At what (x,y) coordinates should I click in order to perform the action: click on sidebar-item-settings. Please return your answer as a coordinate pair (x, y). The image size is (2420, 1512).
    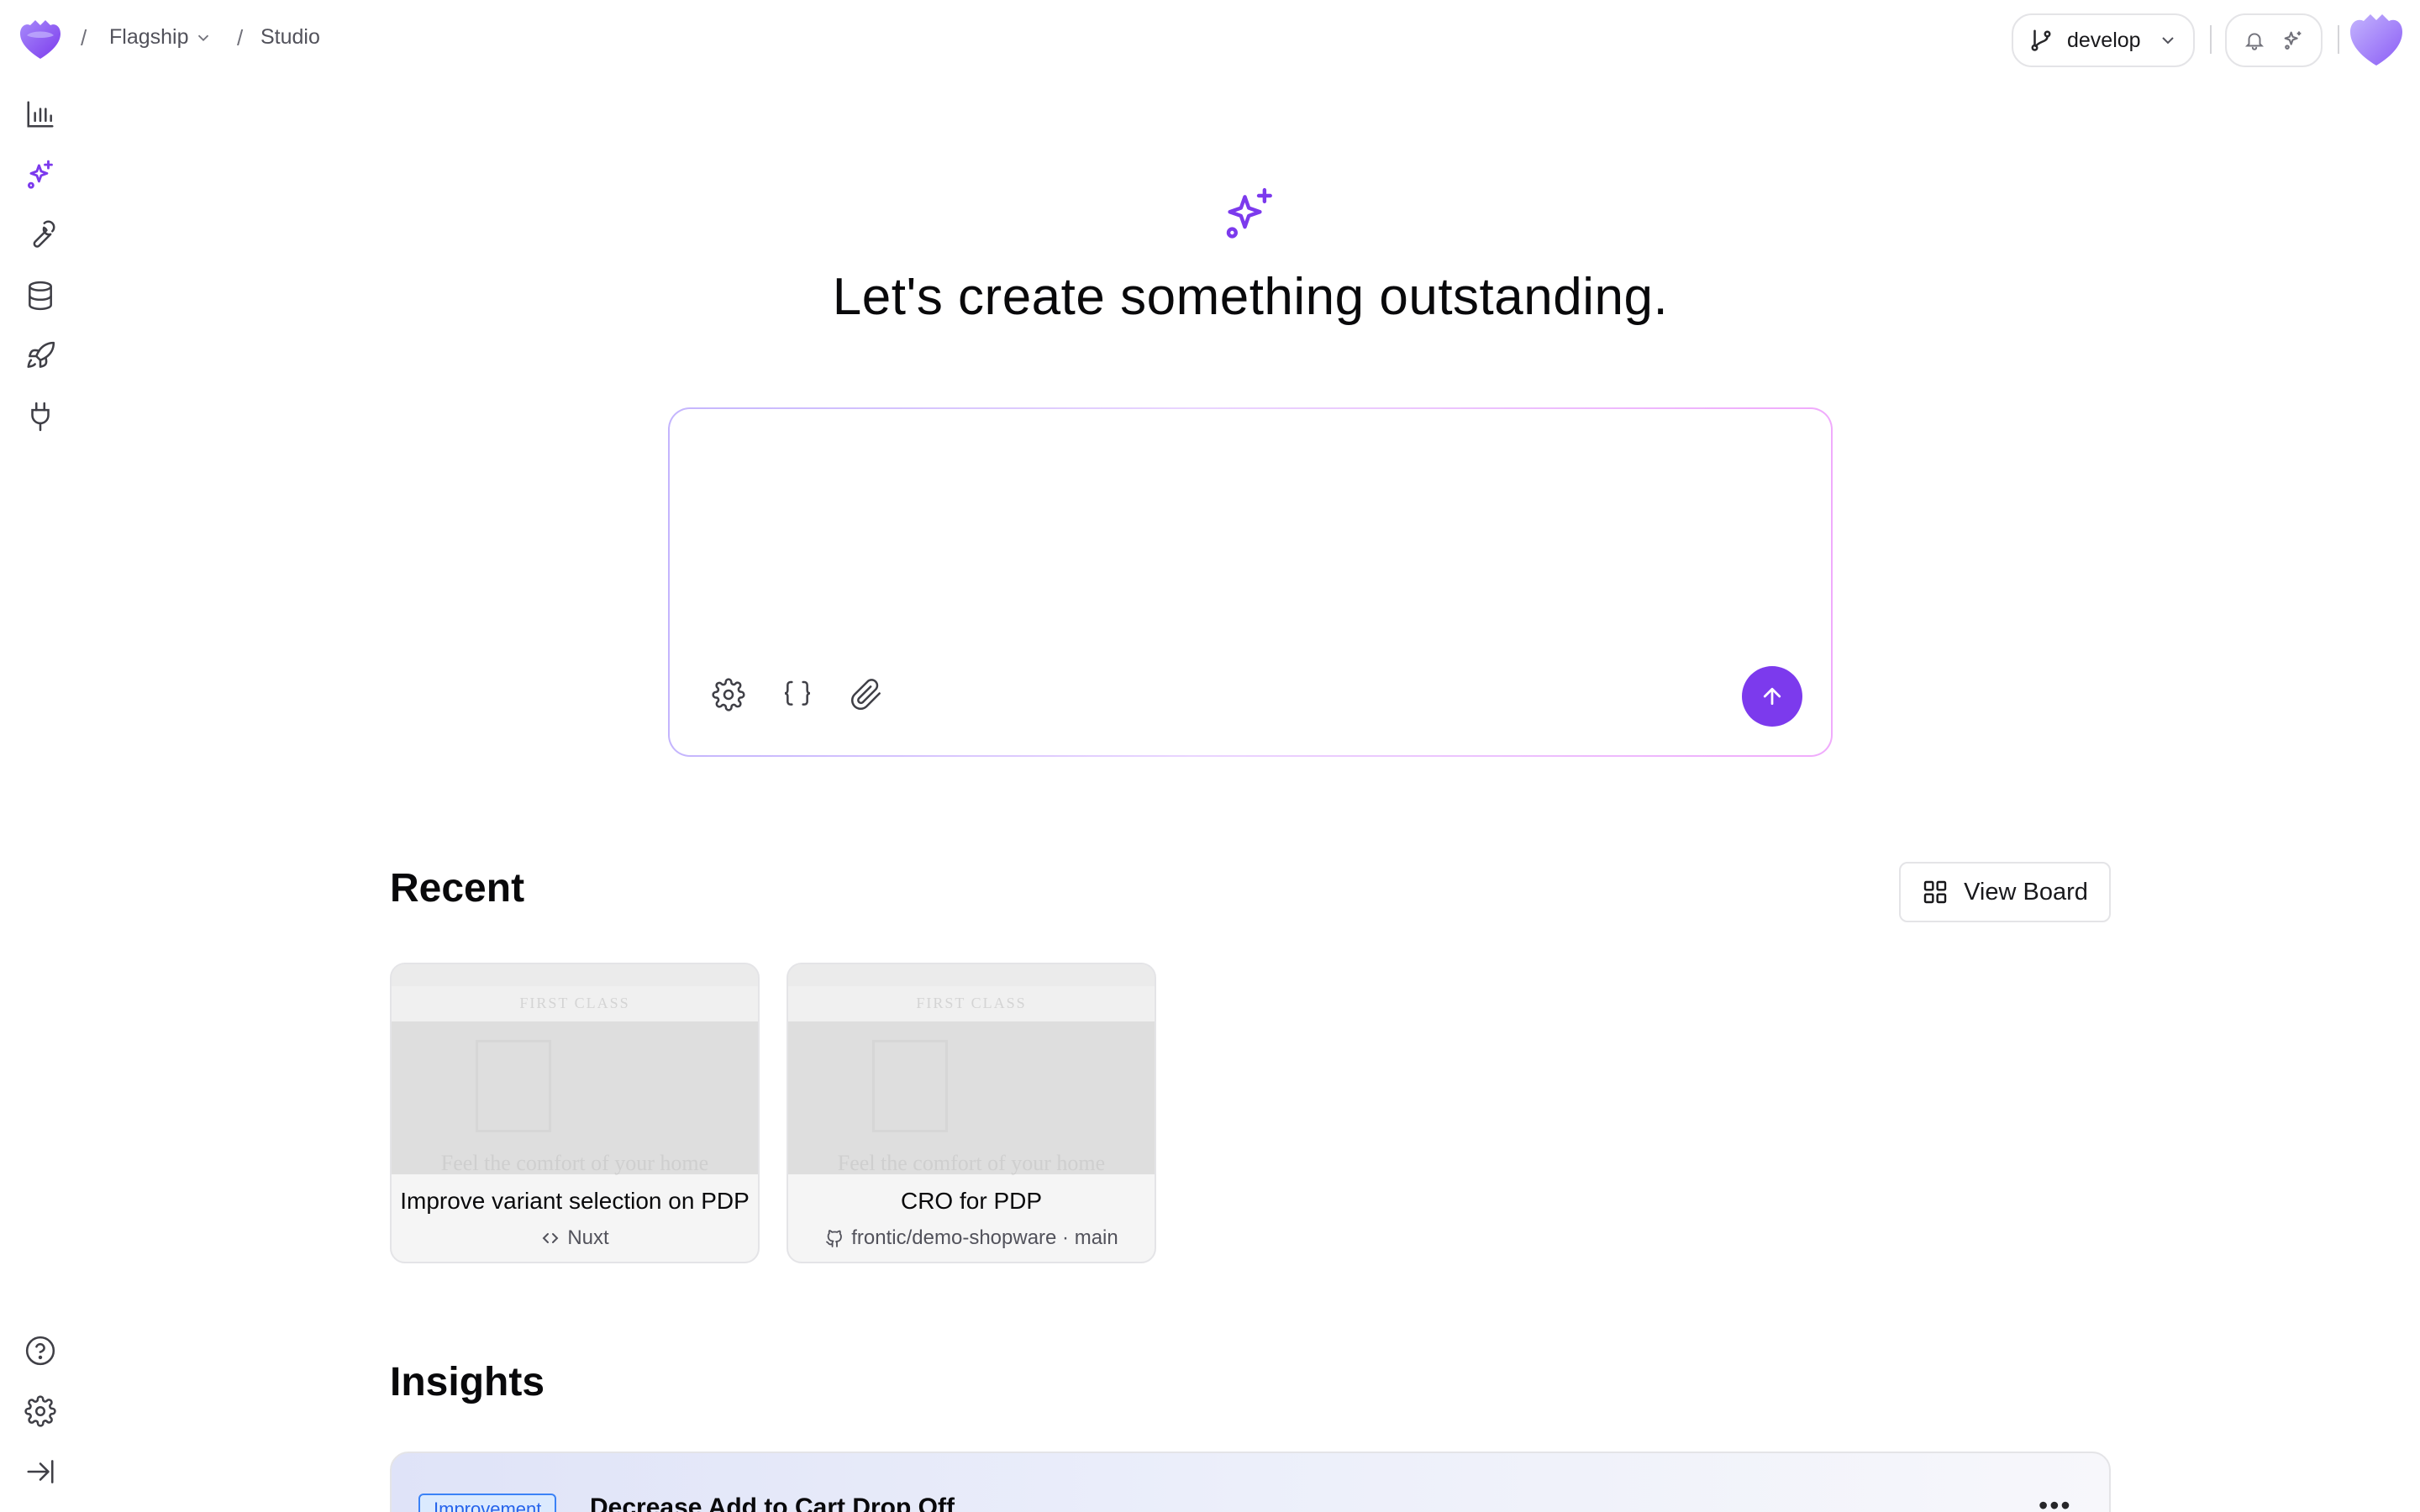
    Looking at the image, I should click on (40, 1411).